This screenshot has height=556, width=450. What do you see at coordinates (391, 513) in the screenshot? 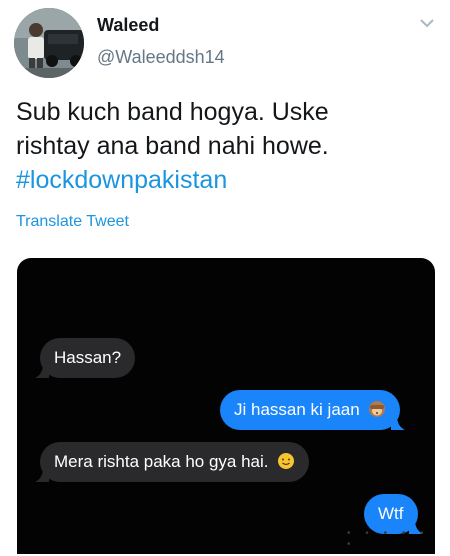
I see `message-text: Wtf` at bounding box center [391, 513].